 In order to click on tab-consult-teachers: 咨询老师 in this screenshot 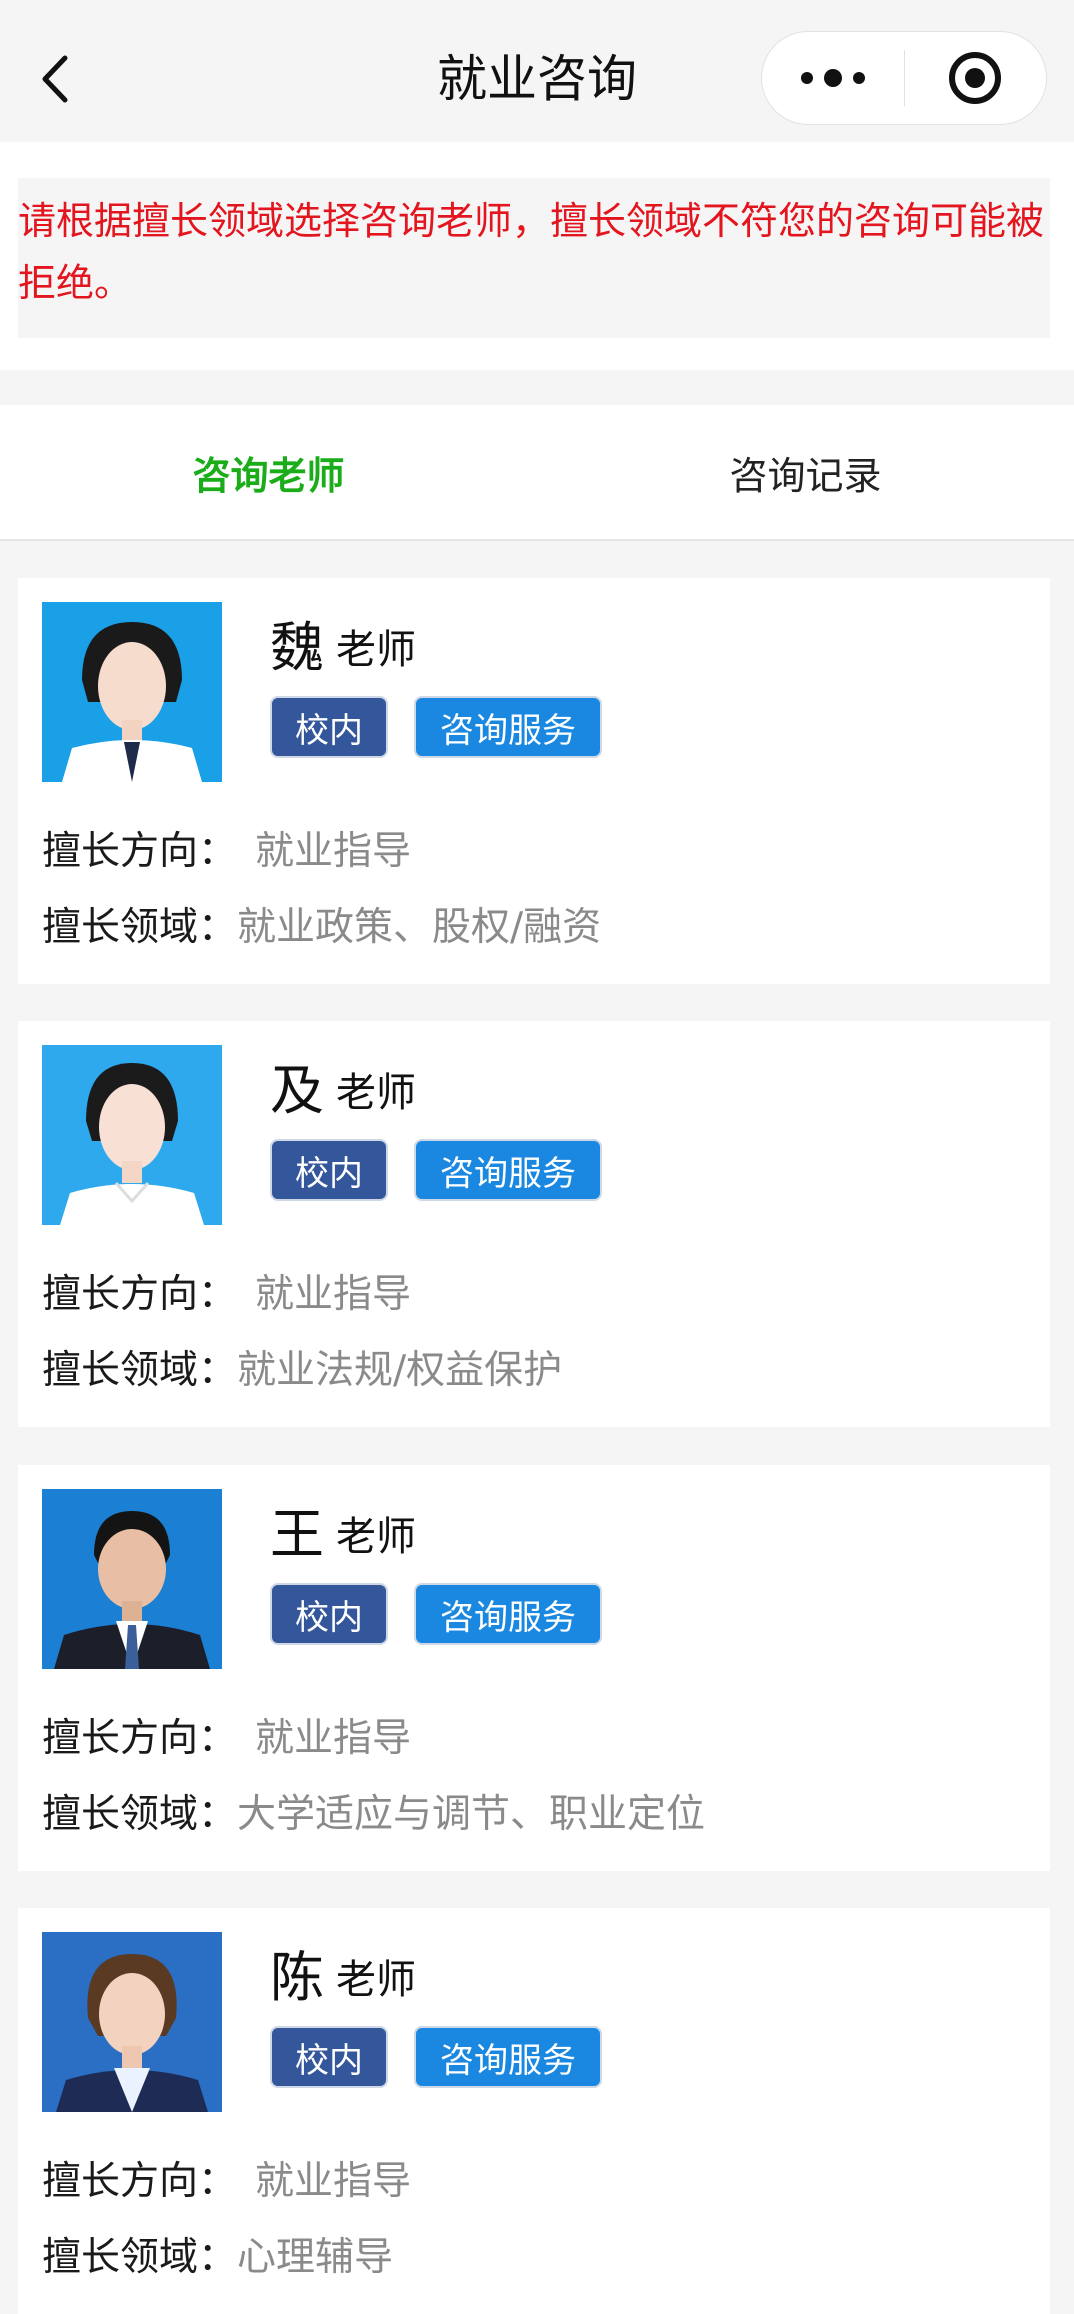, I will do `click(268, 472)`.